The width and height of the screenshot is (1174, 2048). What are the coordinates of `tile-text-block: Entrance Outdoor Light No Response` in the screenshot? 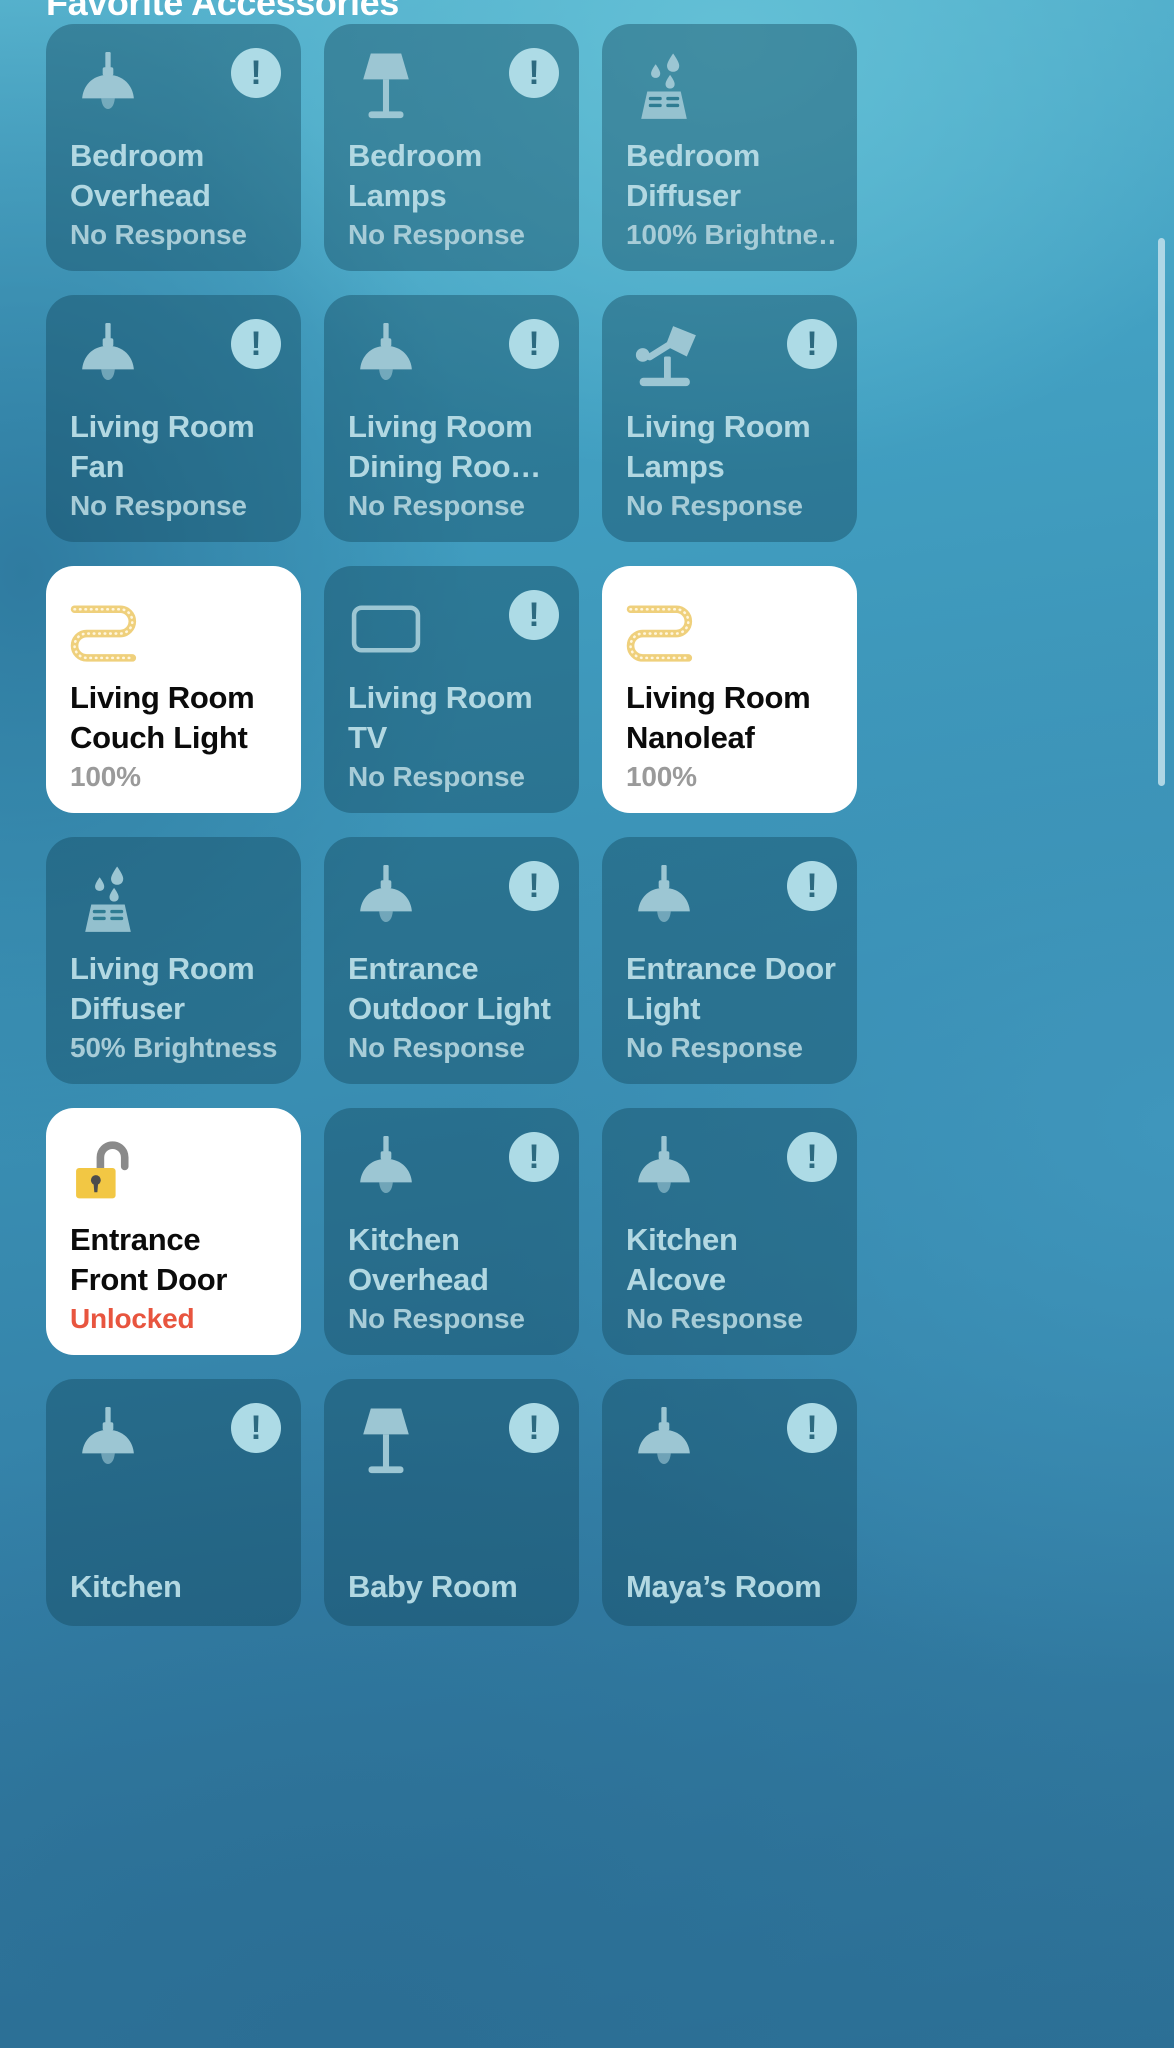 It's located at (453, 1007).